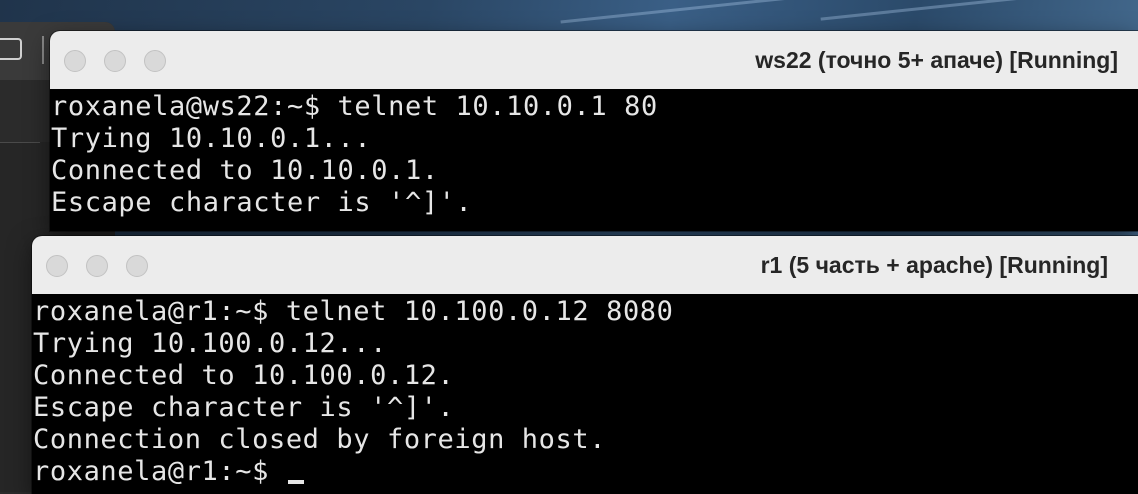  I want to click on cursor-icon, so click(295, 482).